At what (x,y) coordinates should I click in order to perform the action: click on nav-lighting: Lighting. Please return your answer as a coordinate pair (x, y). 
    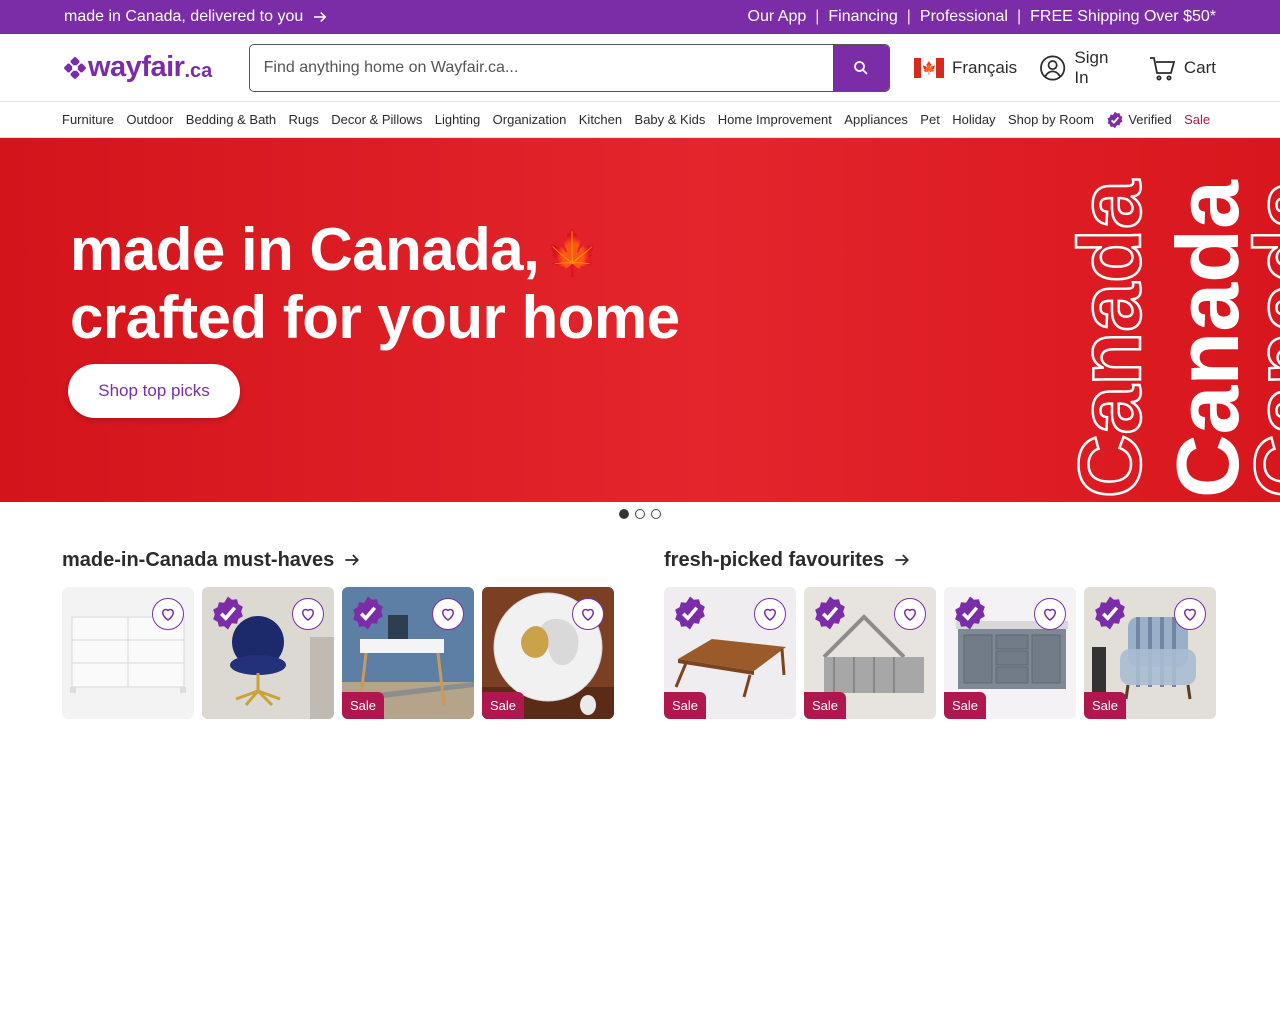
    Looking at the image, I should click on (458, 119).